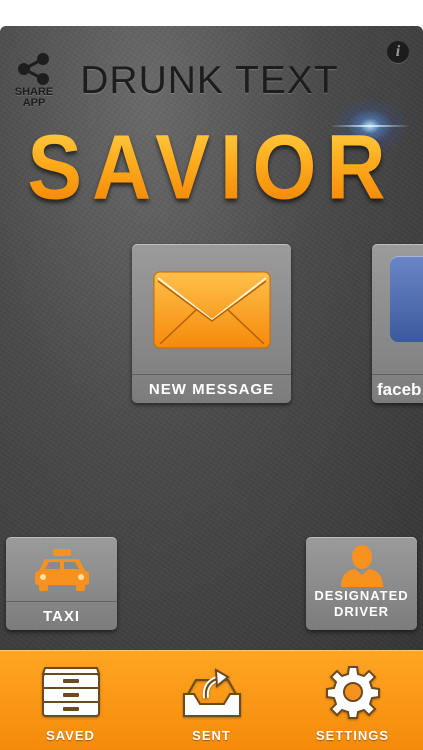  I want to click on taxi-button: TAXI, so click(61, 583).